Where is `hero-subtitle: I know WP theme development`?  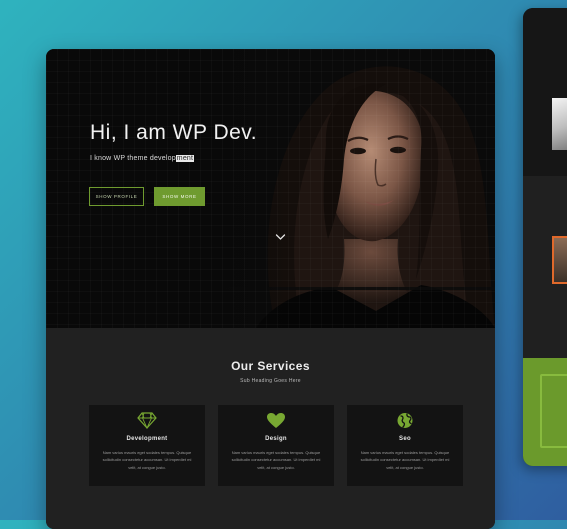
hero-subtitle: I know WP theme development is located at coordinates (142, 158).